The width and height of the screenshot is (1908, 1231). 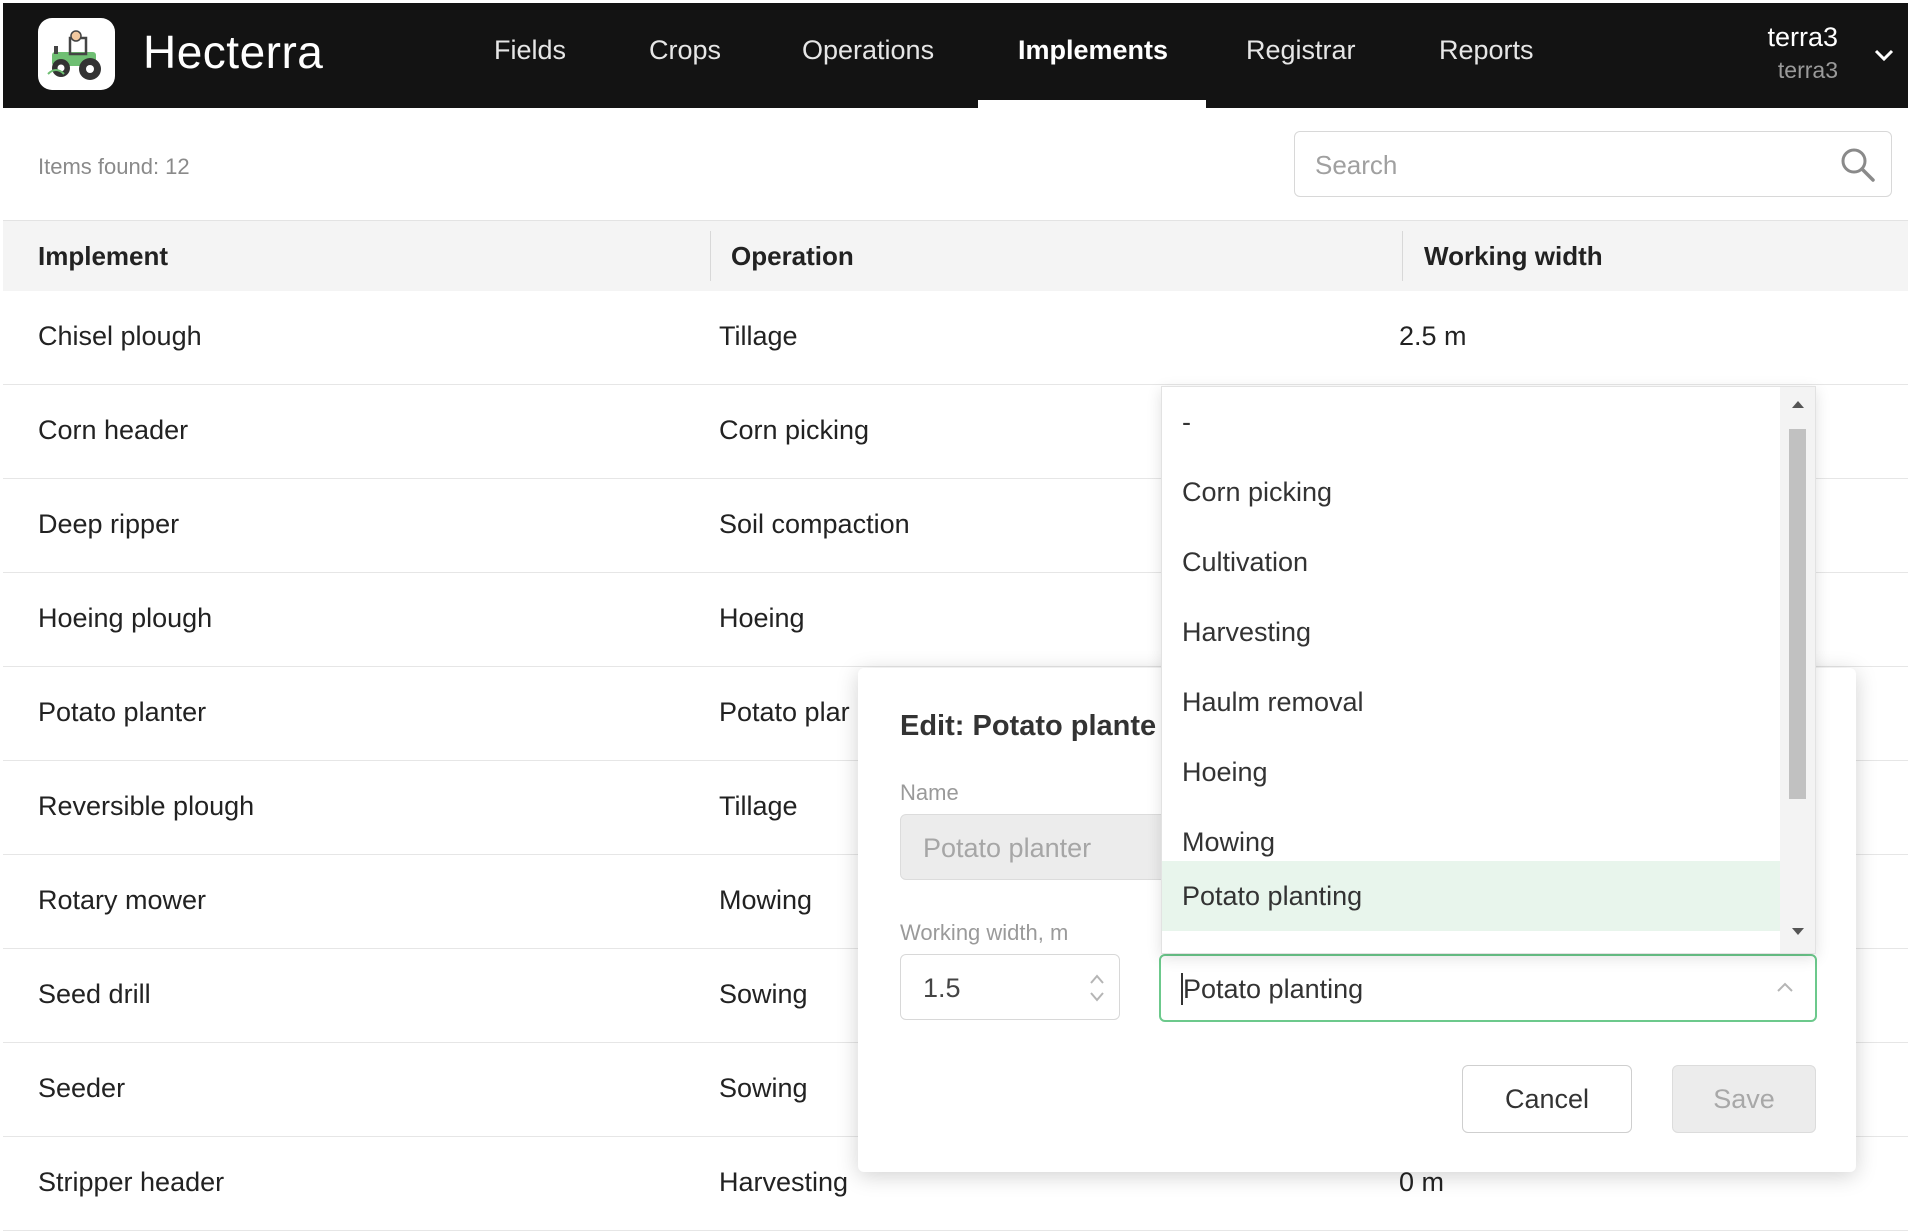 What do you see at coordinates (1273, 989) in the screenshot?
I see `operation-select-value: Potato planting` at bounding box center [1273, 989].